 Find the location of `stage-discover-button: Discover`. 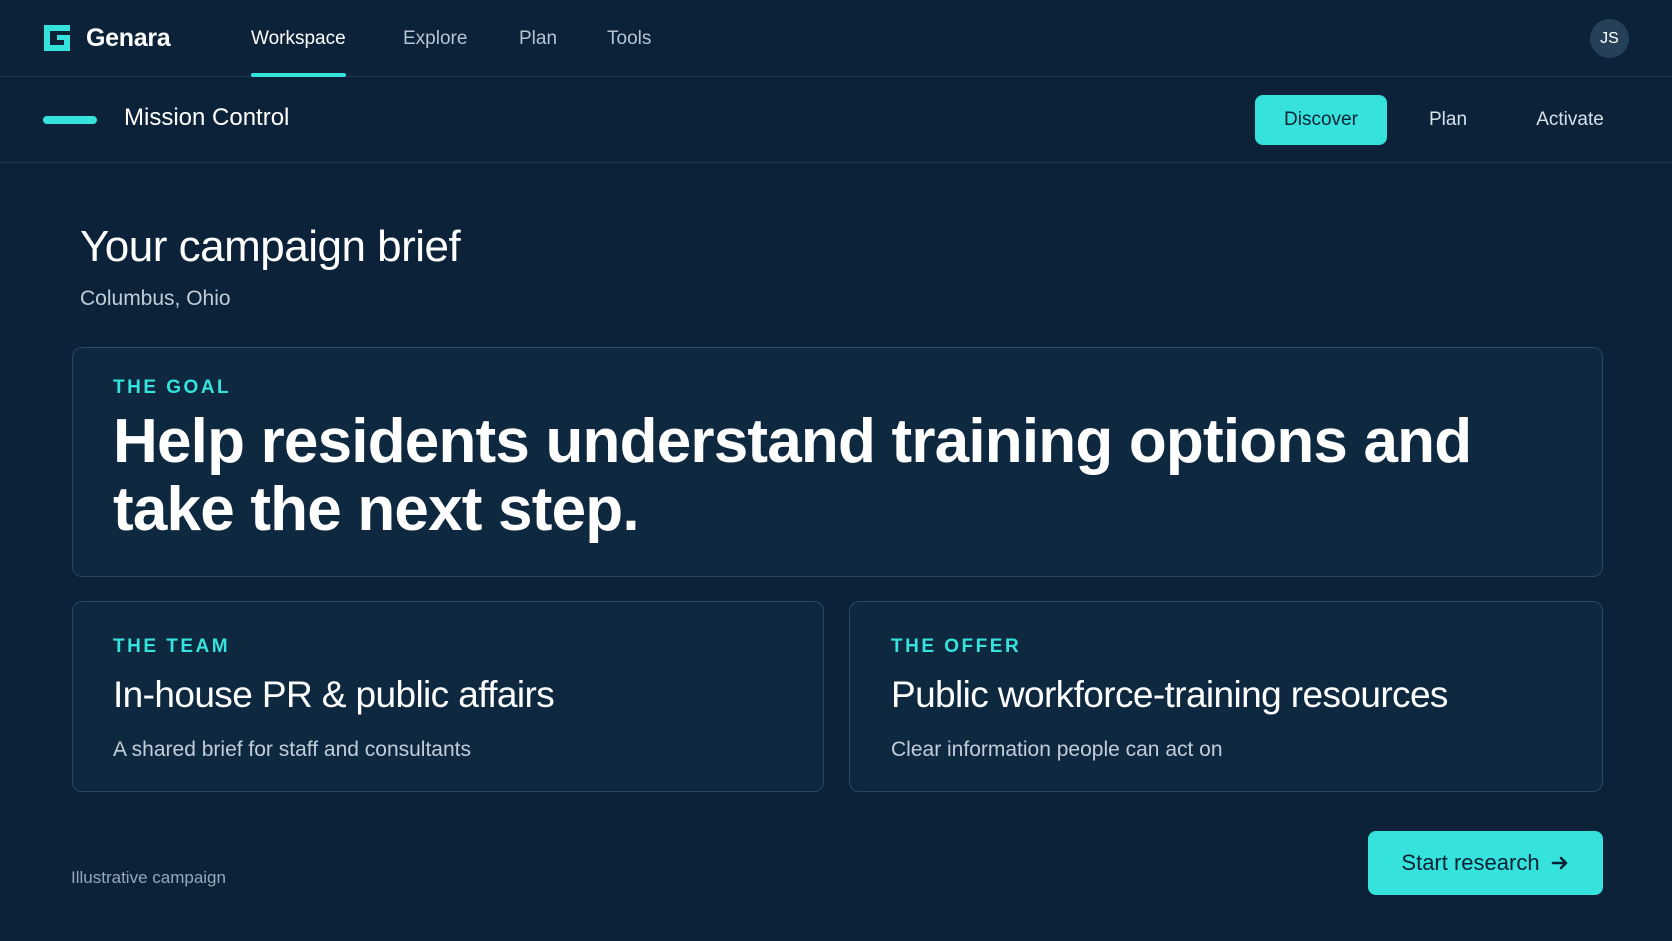

stage-discover-button: Discover is located at coordinates (1321, 120).